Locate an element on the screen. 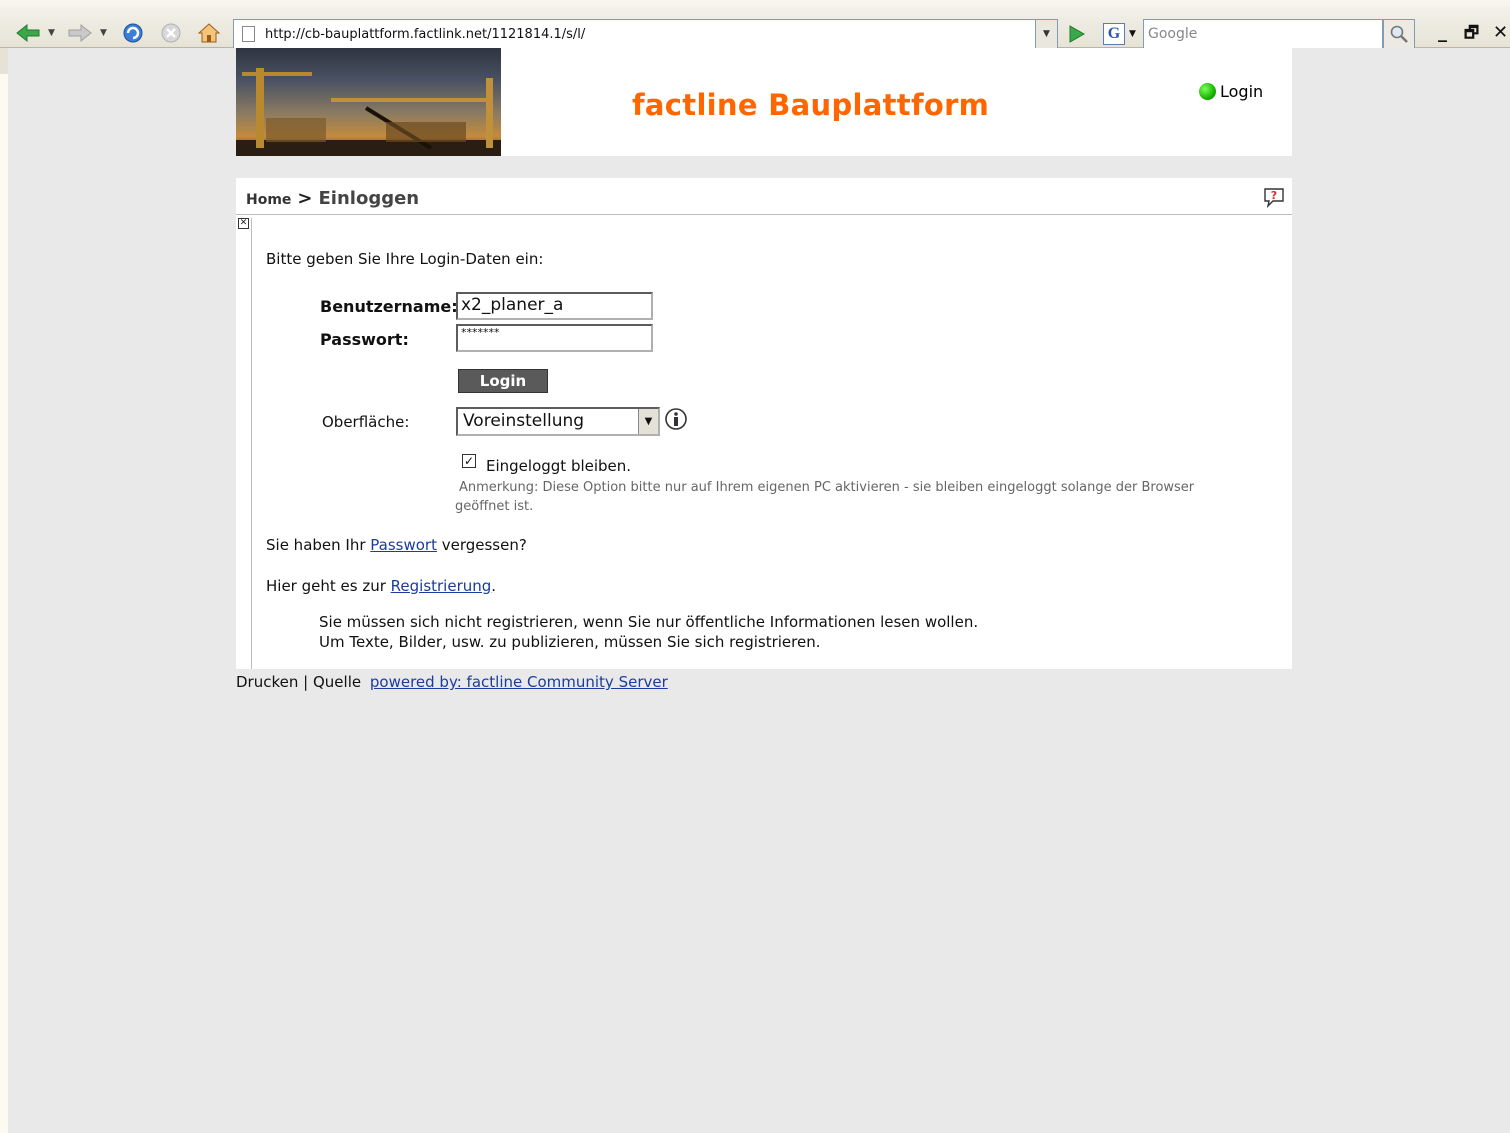  address-dropdown-icon: ▼ is located at coordinates (1047, 34).